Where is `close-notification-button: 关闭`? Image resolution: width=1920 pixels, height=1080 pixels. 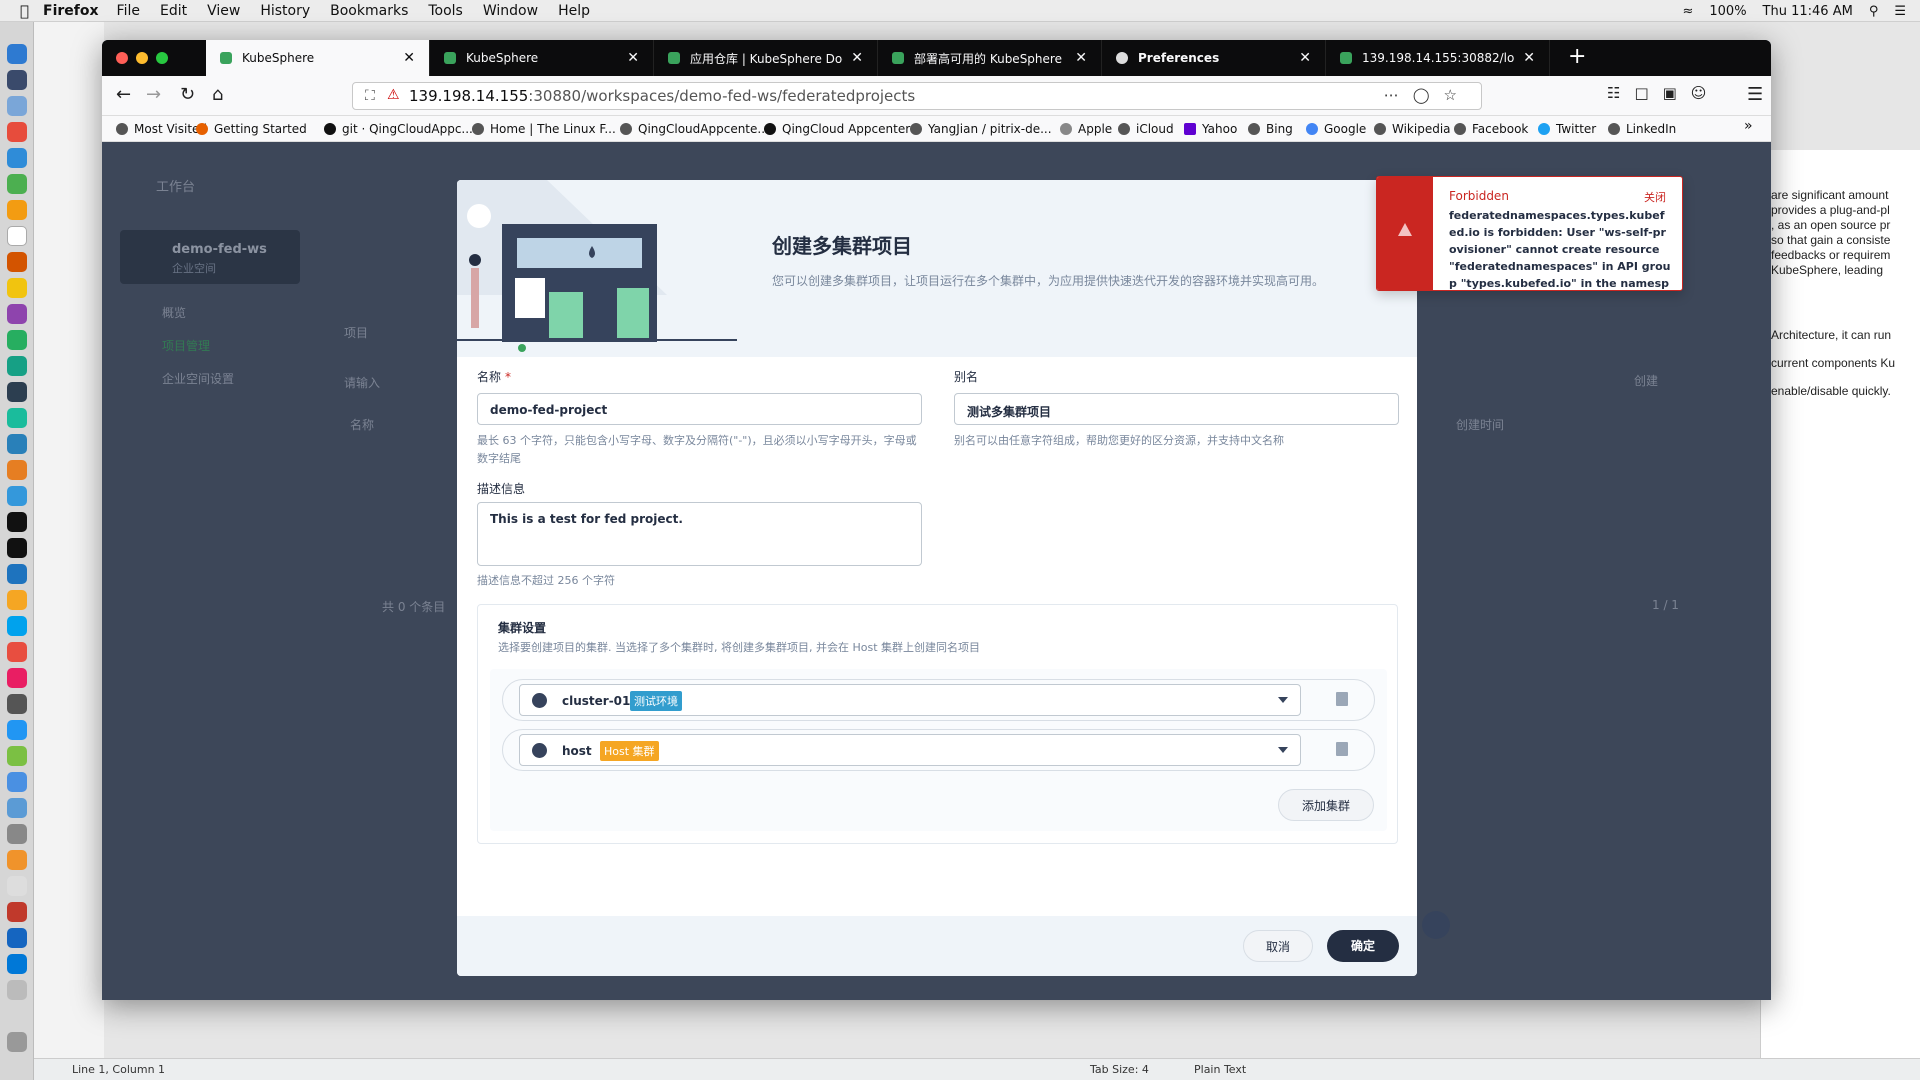
close-notification-button: 关闭 is located at coordinates (1655, 197).